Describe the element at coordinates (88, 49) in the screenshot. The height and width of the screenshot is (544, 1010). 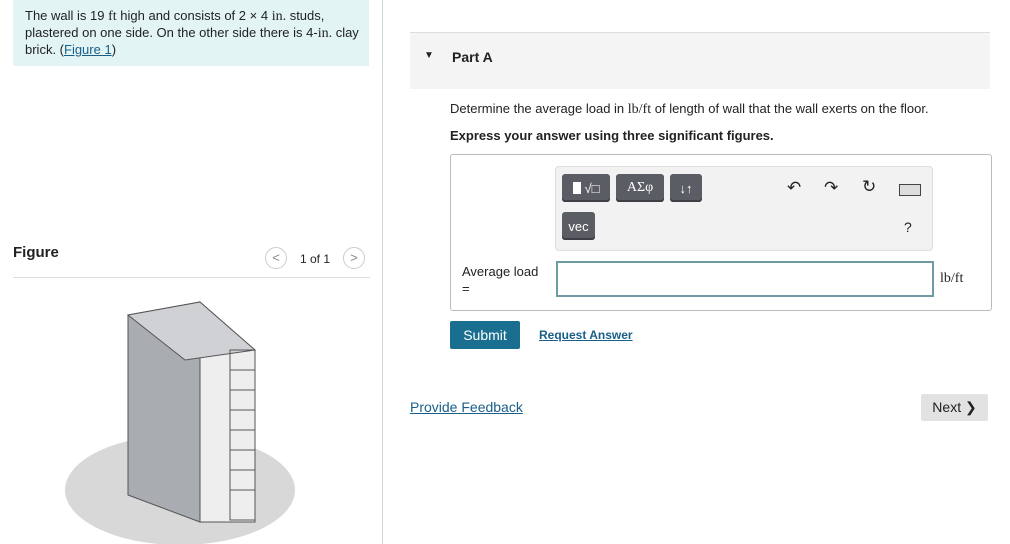
I see `figure-link: Figure 1` at that location.